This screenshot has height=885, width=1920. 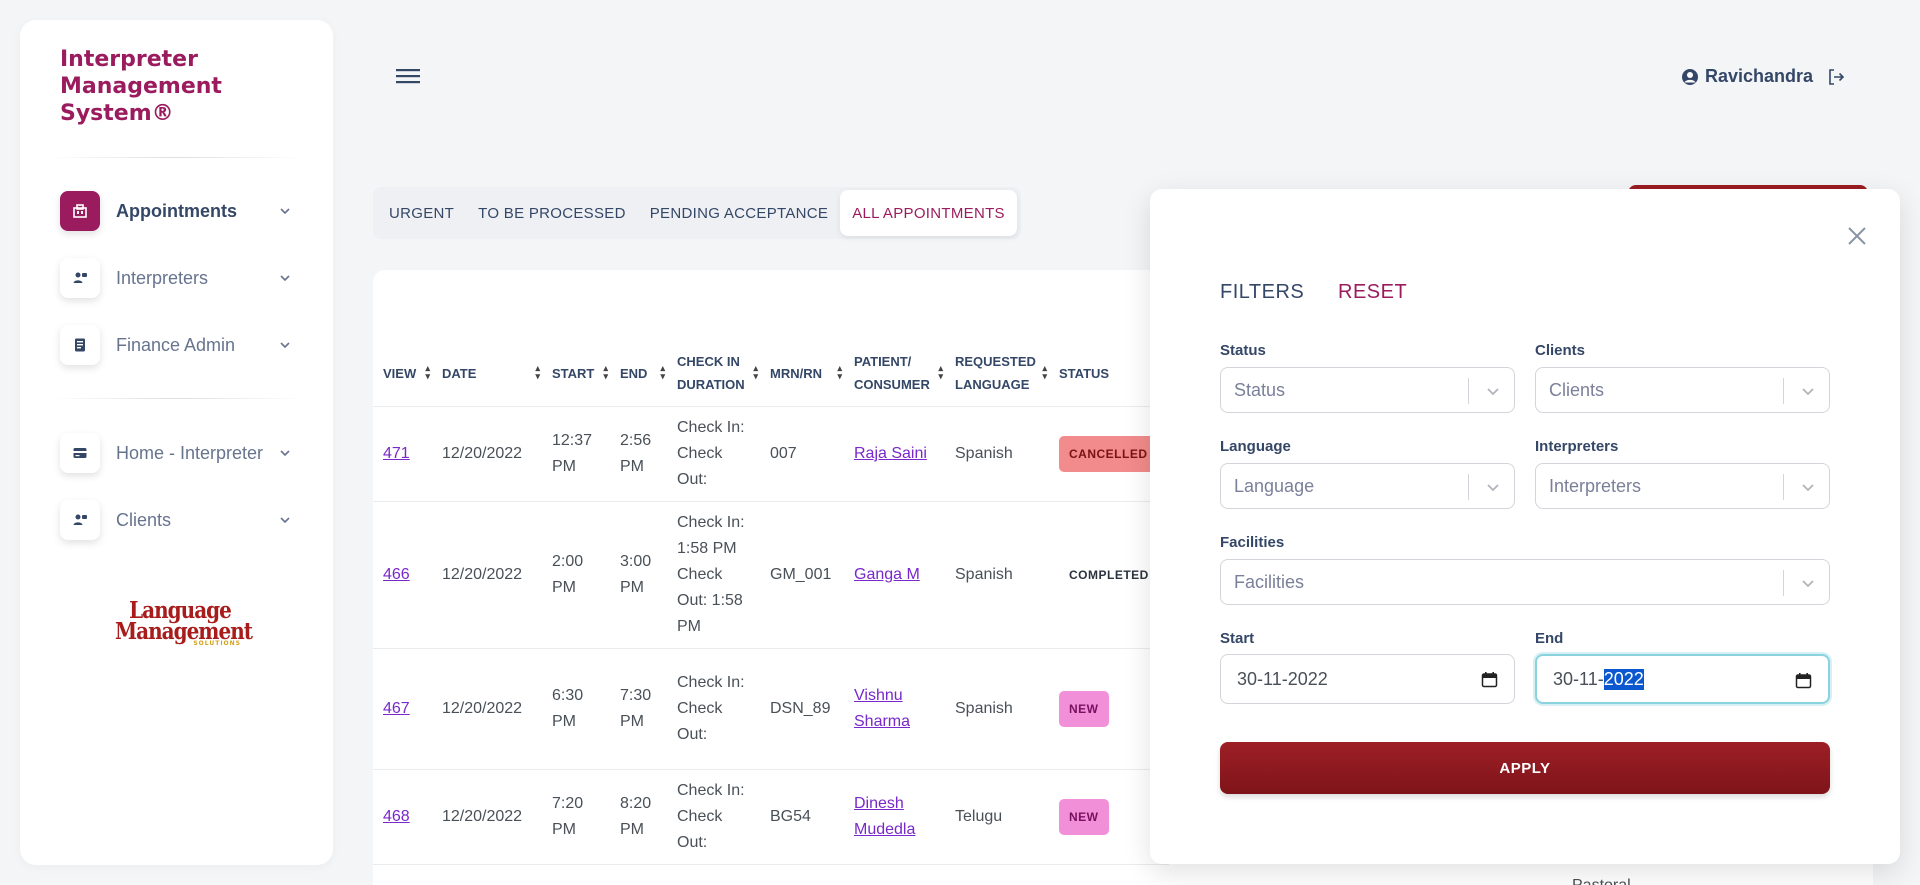 What do you see at coordinates (928, 213) in the screenshot?
I see `tab-all-appointments: ALL APPOINTMENTS` at bounding box center [928, 213].